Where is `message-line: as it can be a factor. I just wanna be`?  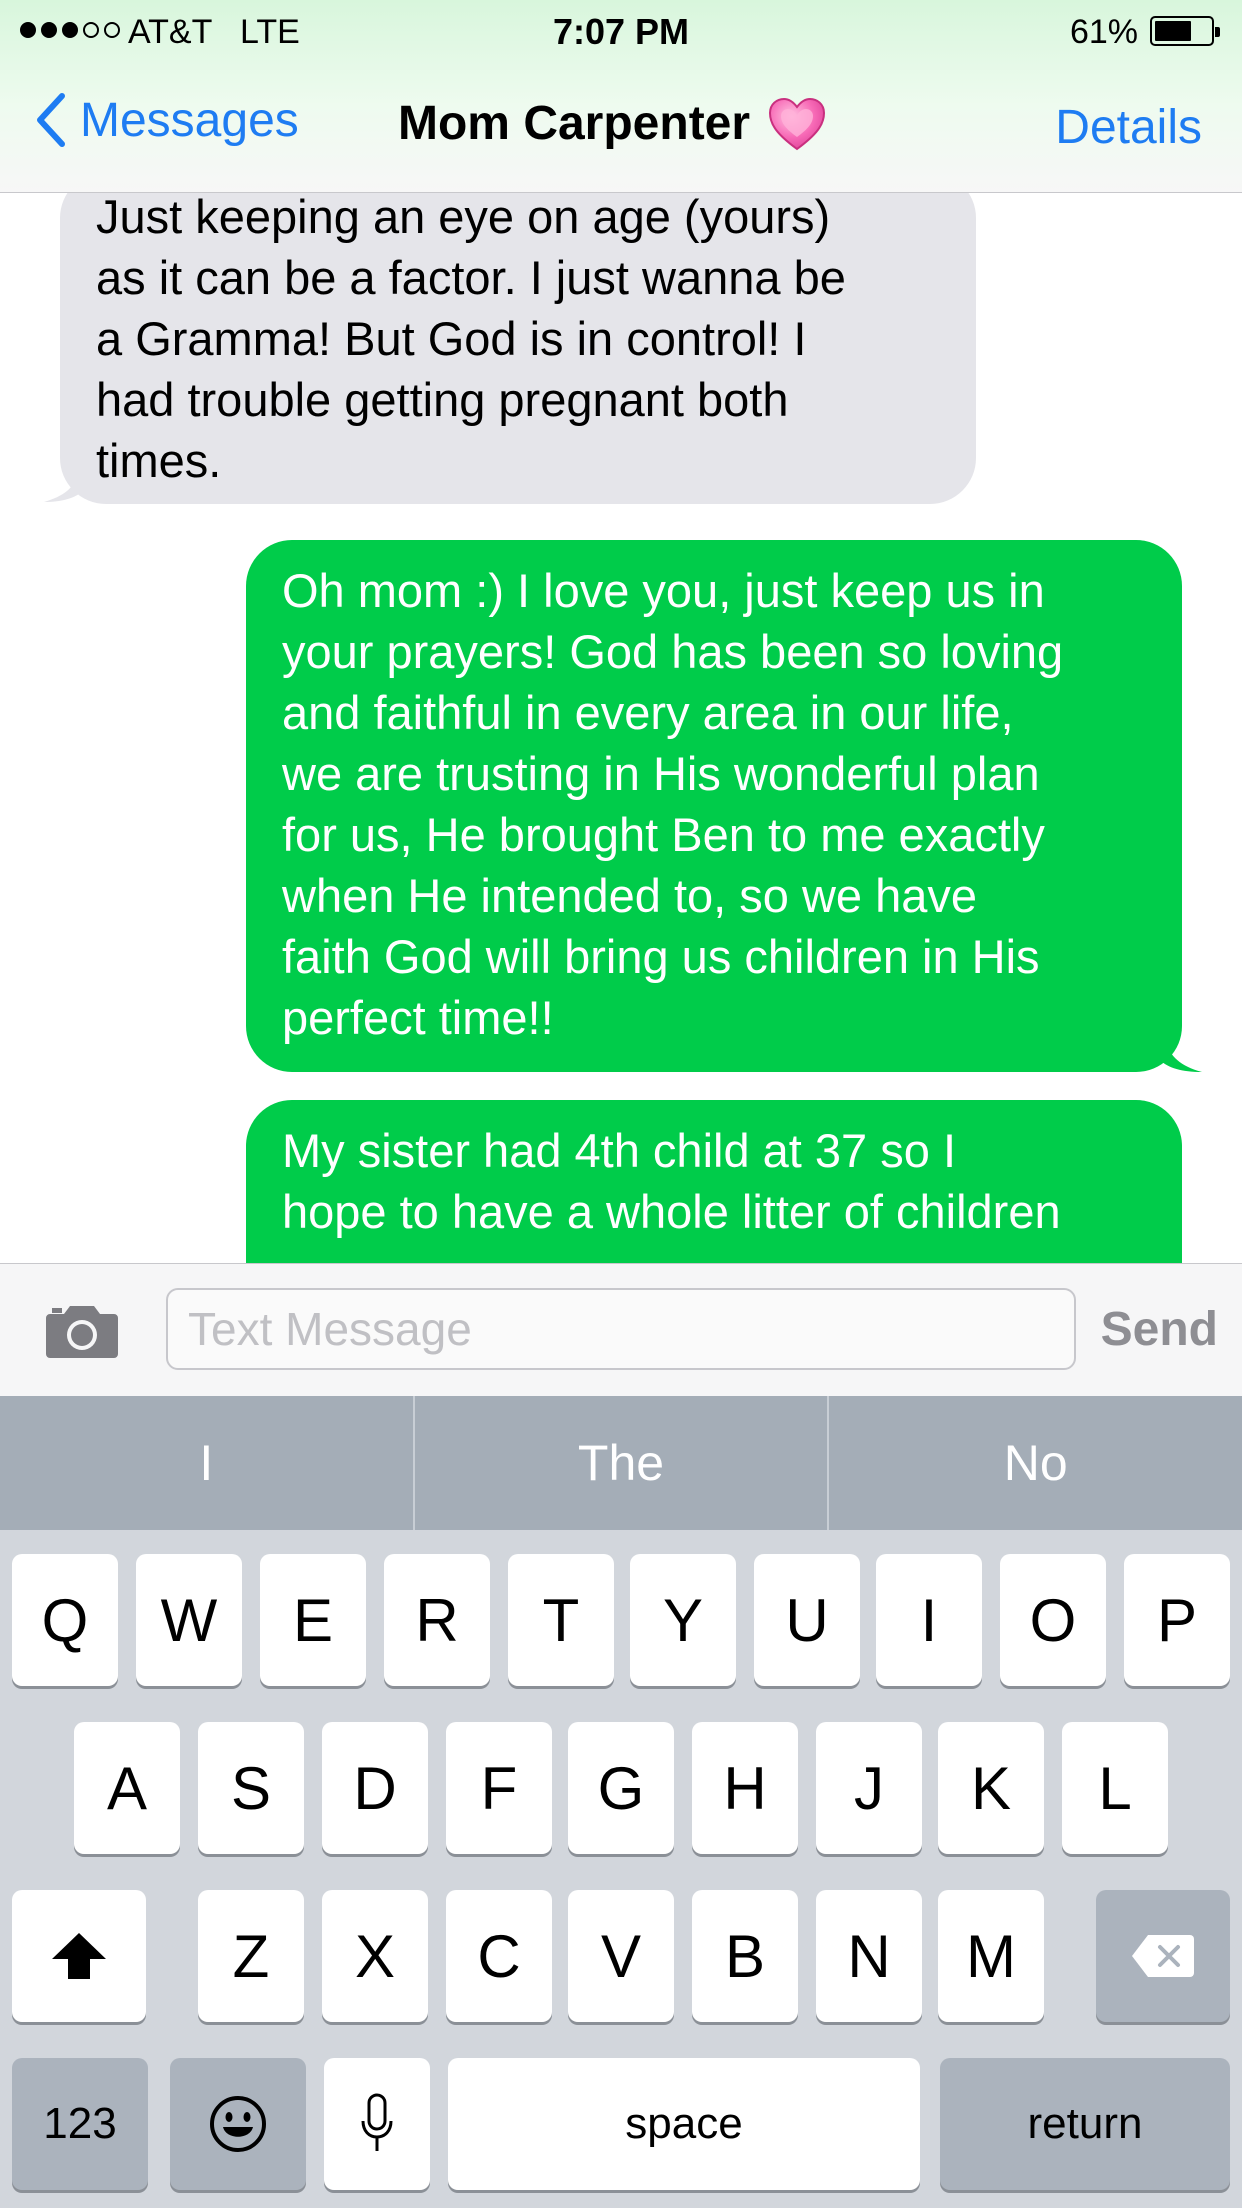 message-line: as it can be a factor. I just wanna be is located at coordinates (471, 277).